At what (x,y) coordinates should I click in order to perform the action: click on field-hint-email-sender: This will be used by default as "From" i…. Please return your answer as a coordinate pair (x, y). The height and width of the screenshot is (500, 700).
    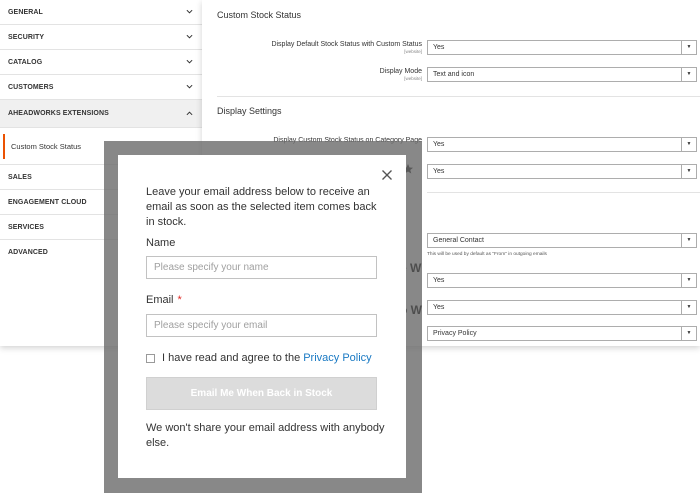
    Looking at the image, I should click on (487, 254).